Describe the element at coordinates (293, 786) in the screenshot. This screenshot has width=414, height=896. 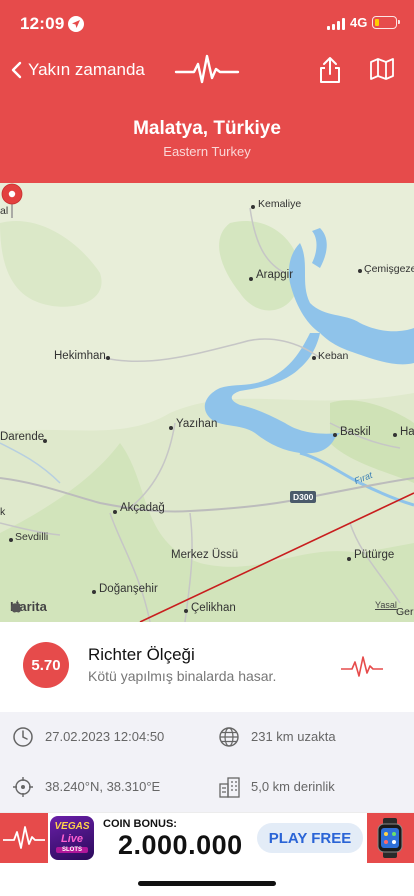
I see `depth-value: 5,0 km derinlik` at that location.